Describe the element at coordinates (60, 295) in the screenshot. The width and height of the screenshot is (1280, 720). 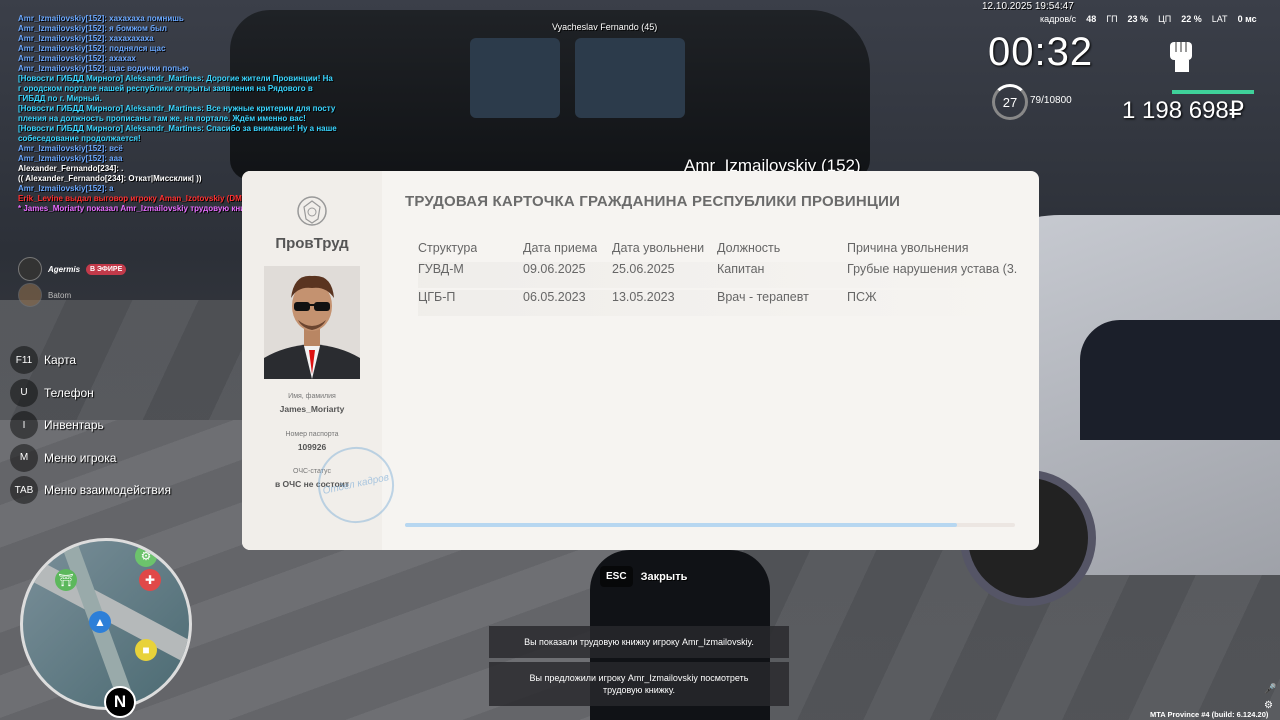
I see `voice-user-name: Batom` at that location.